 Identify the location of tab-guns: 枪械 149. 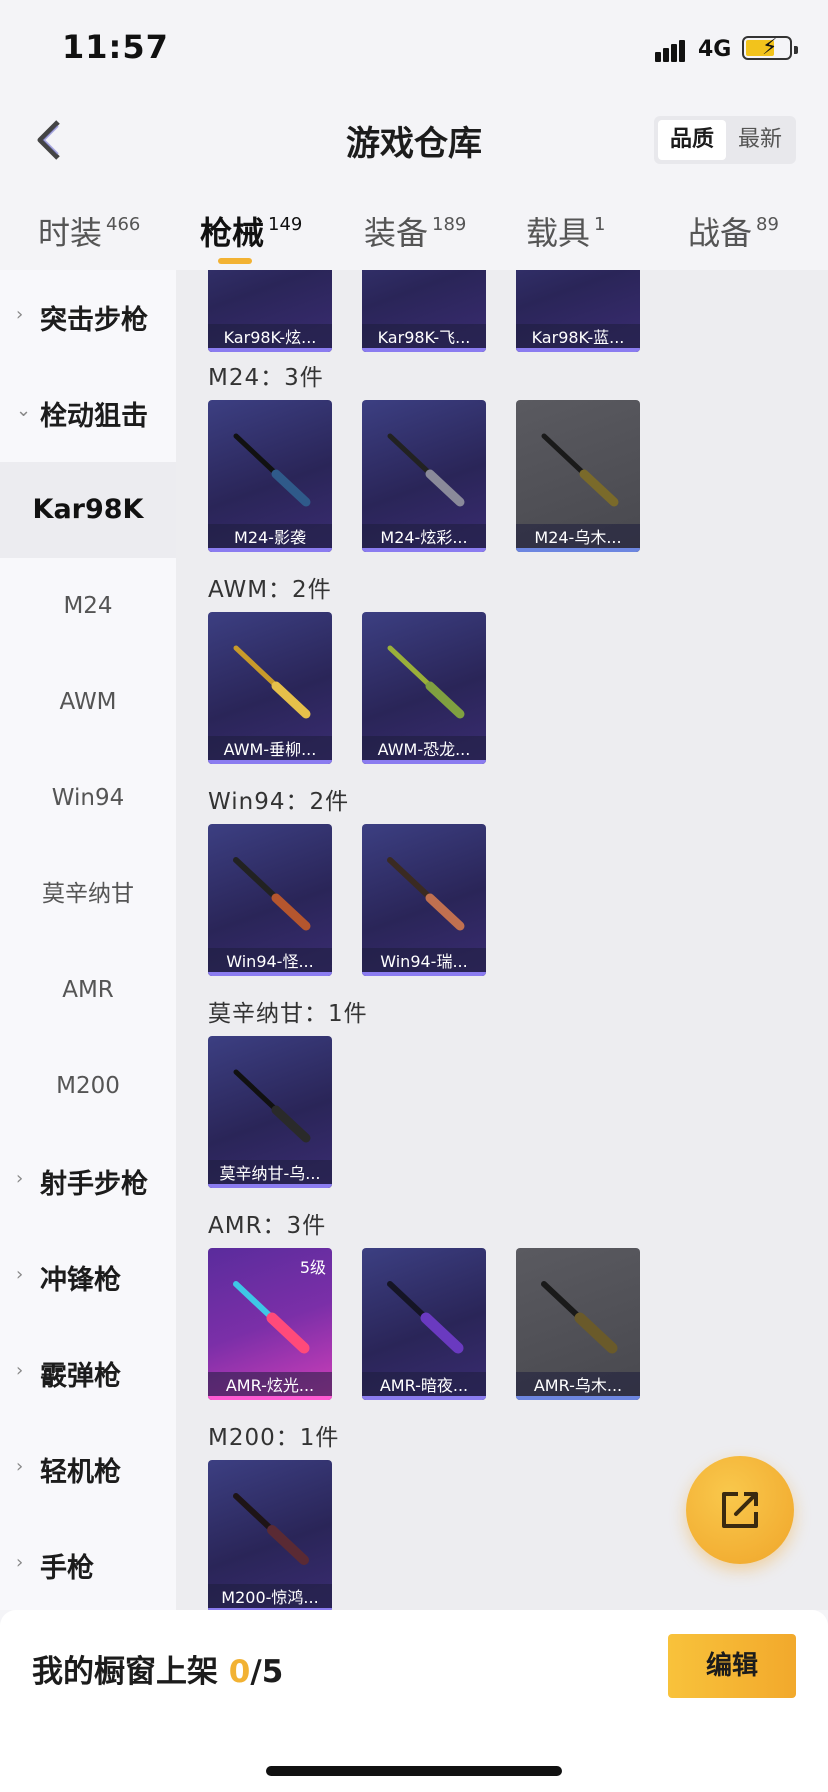
(251, 236).